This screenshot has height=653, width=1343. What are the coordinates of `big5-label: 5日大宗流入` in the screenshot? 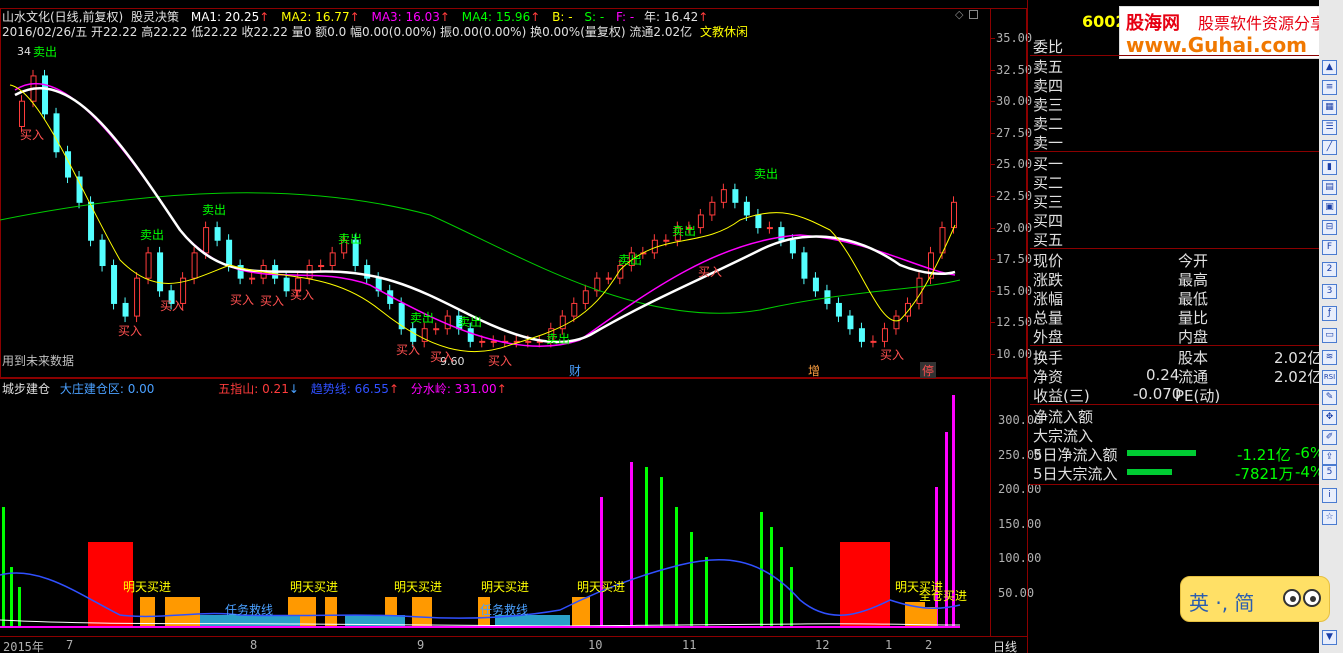 It's located at (1075, 474).